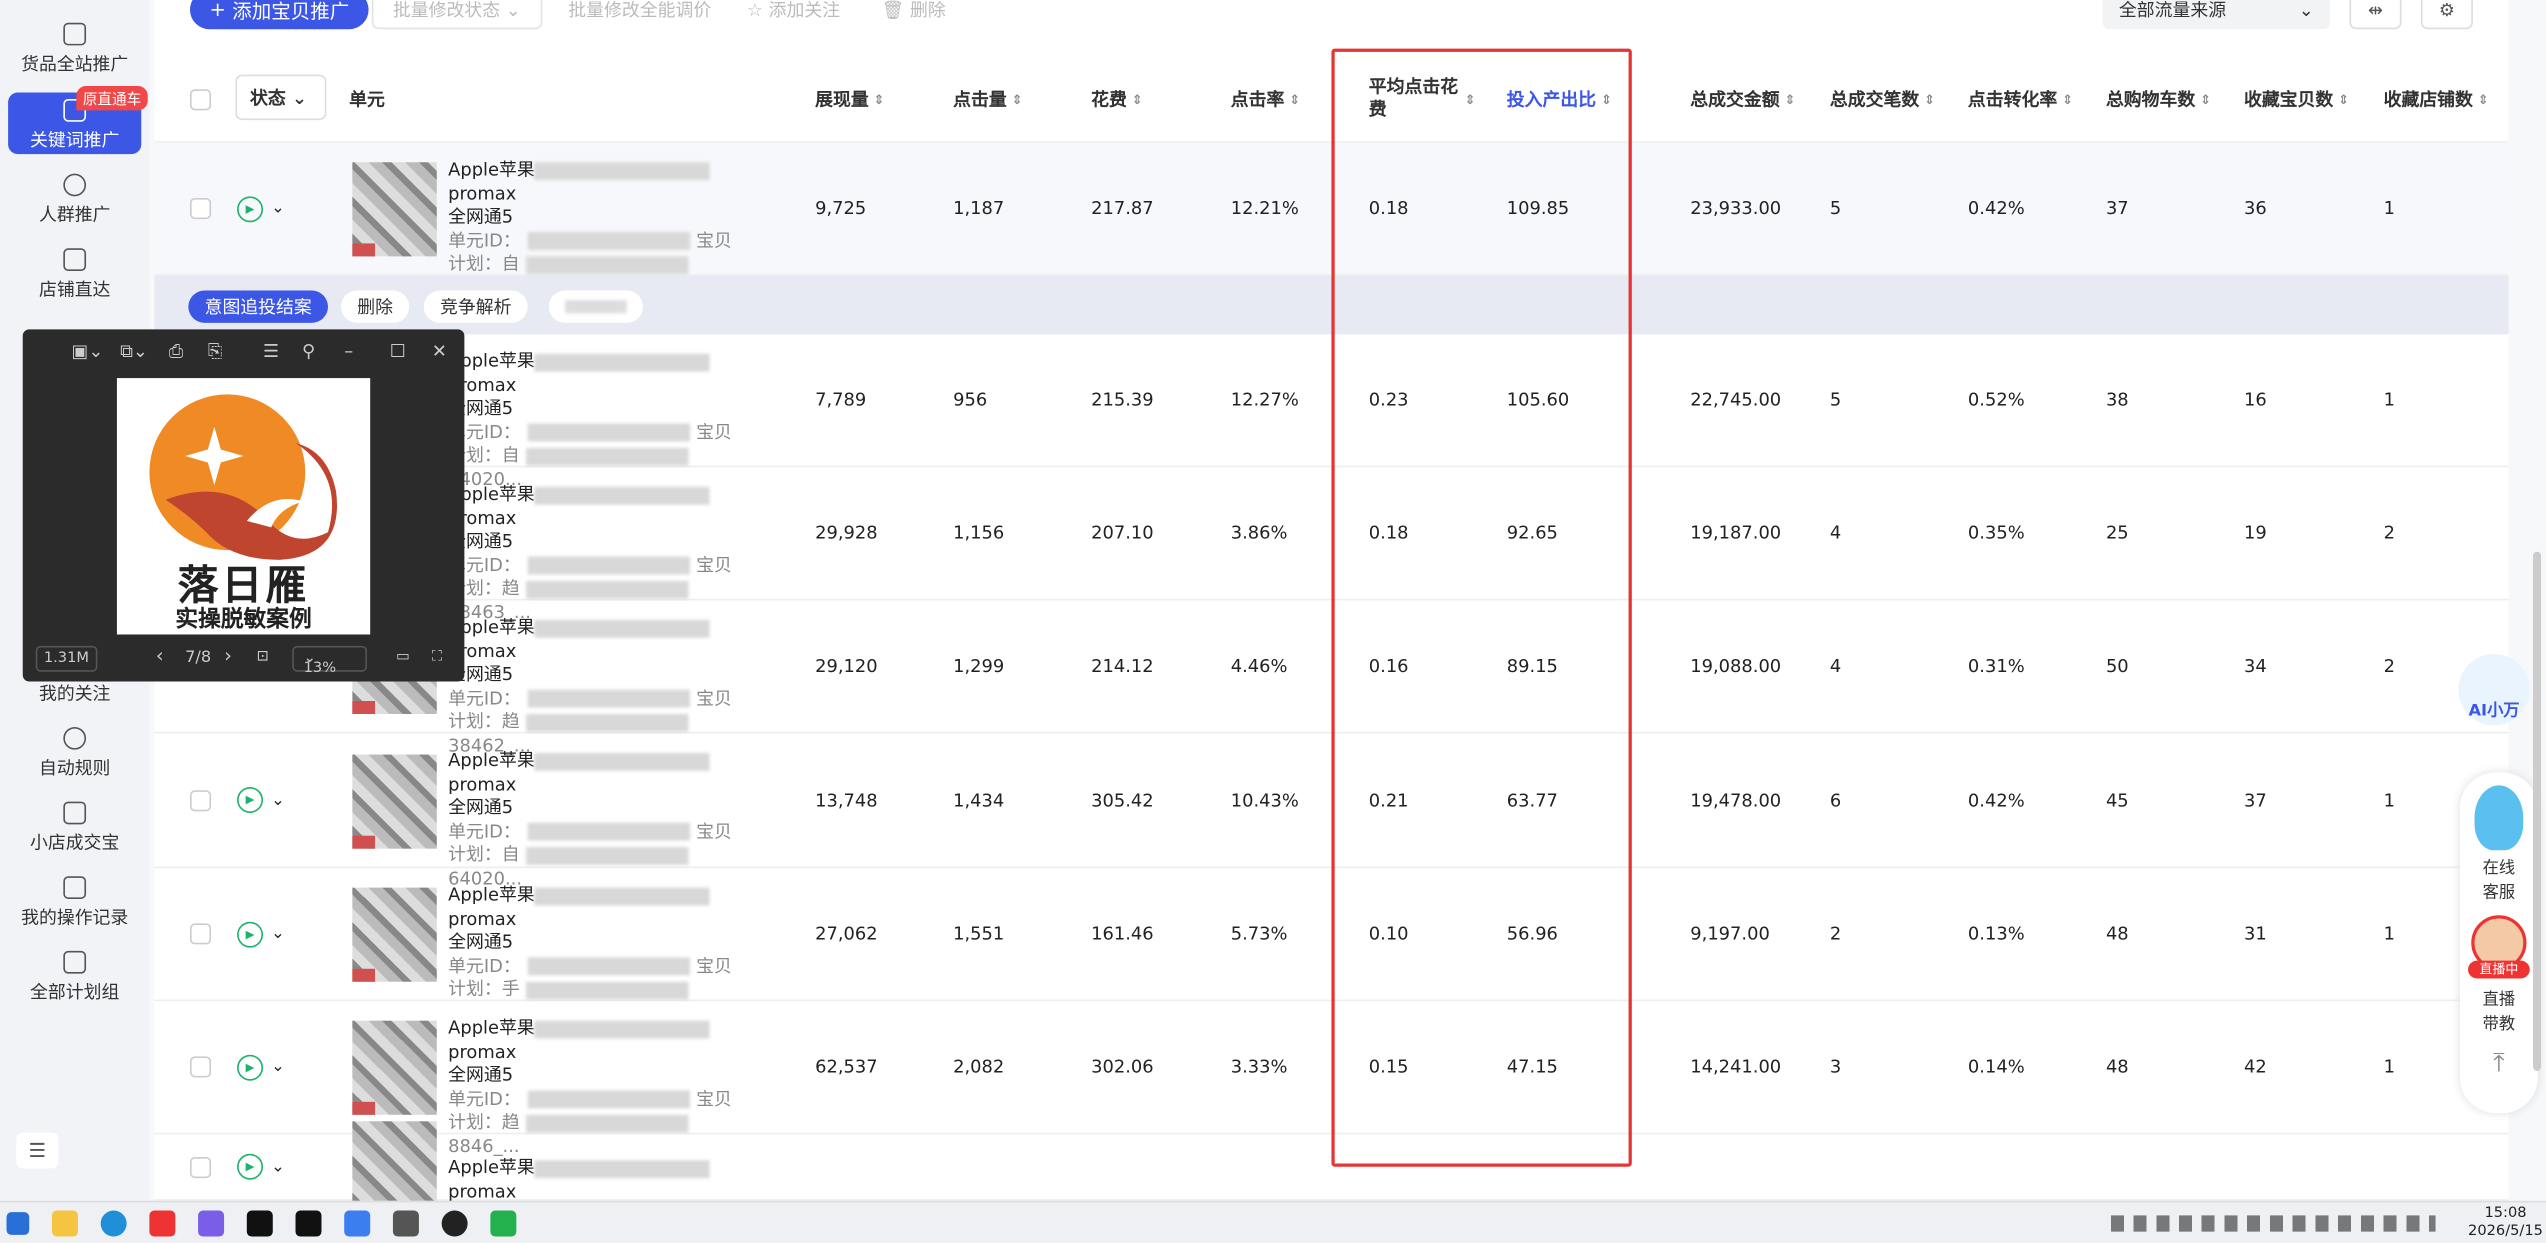 This screenshot has height=1243, width=2546. Describe the element at coordinates (258, 306) in the screenshot. I see `intent-followup-button: 意图追投结案` at that location.